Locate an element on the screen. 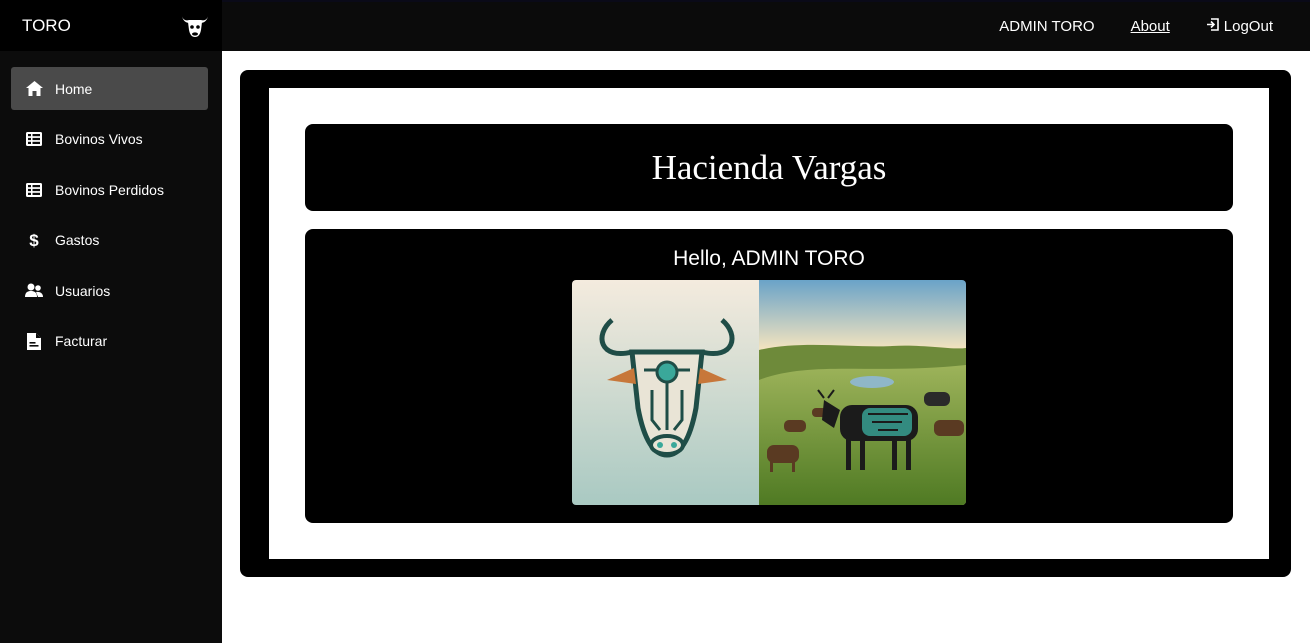 The image size is (1310, 643). sidebar-item-bovinos-vivos: Bovinos Vivos is located at coordinates (109, 139).